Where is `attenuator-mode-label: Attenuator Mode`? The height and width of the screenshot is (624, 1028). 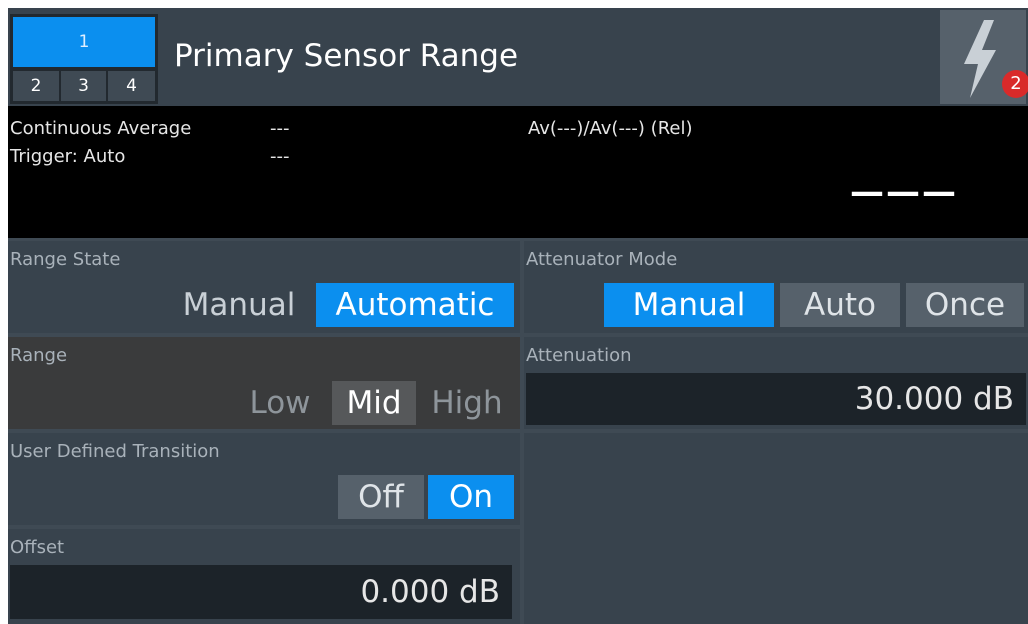
attenuator-mode-label: Attenuator Mode is located at coordinates (602, 259).